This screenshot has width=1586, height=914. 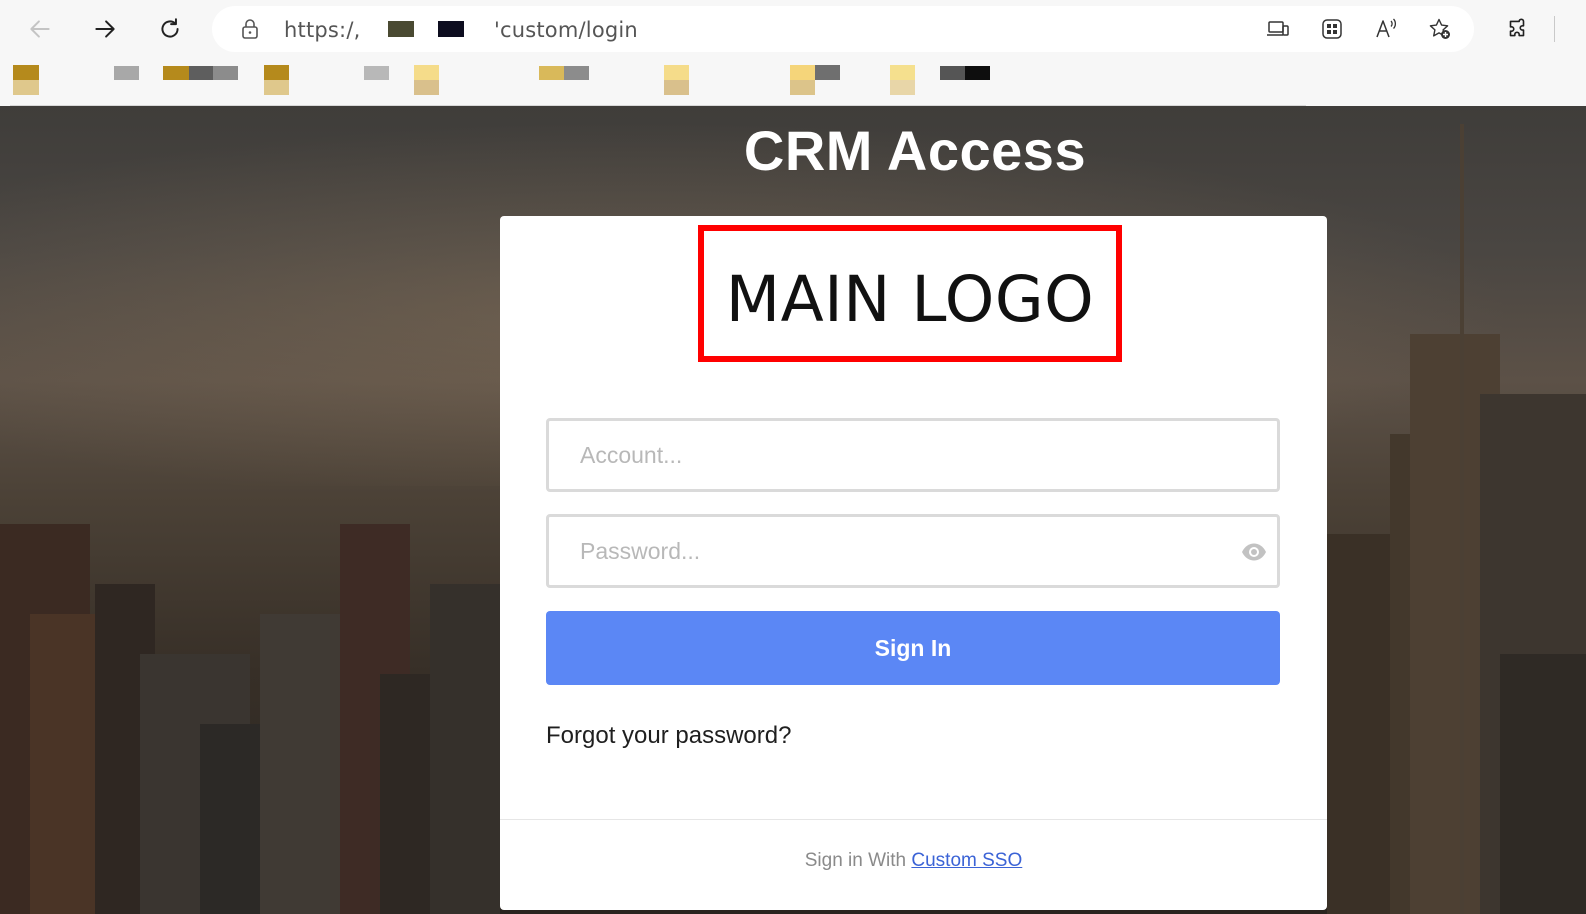 I want to click on extensions-button, so click(x=1517, y=29).